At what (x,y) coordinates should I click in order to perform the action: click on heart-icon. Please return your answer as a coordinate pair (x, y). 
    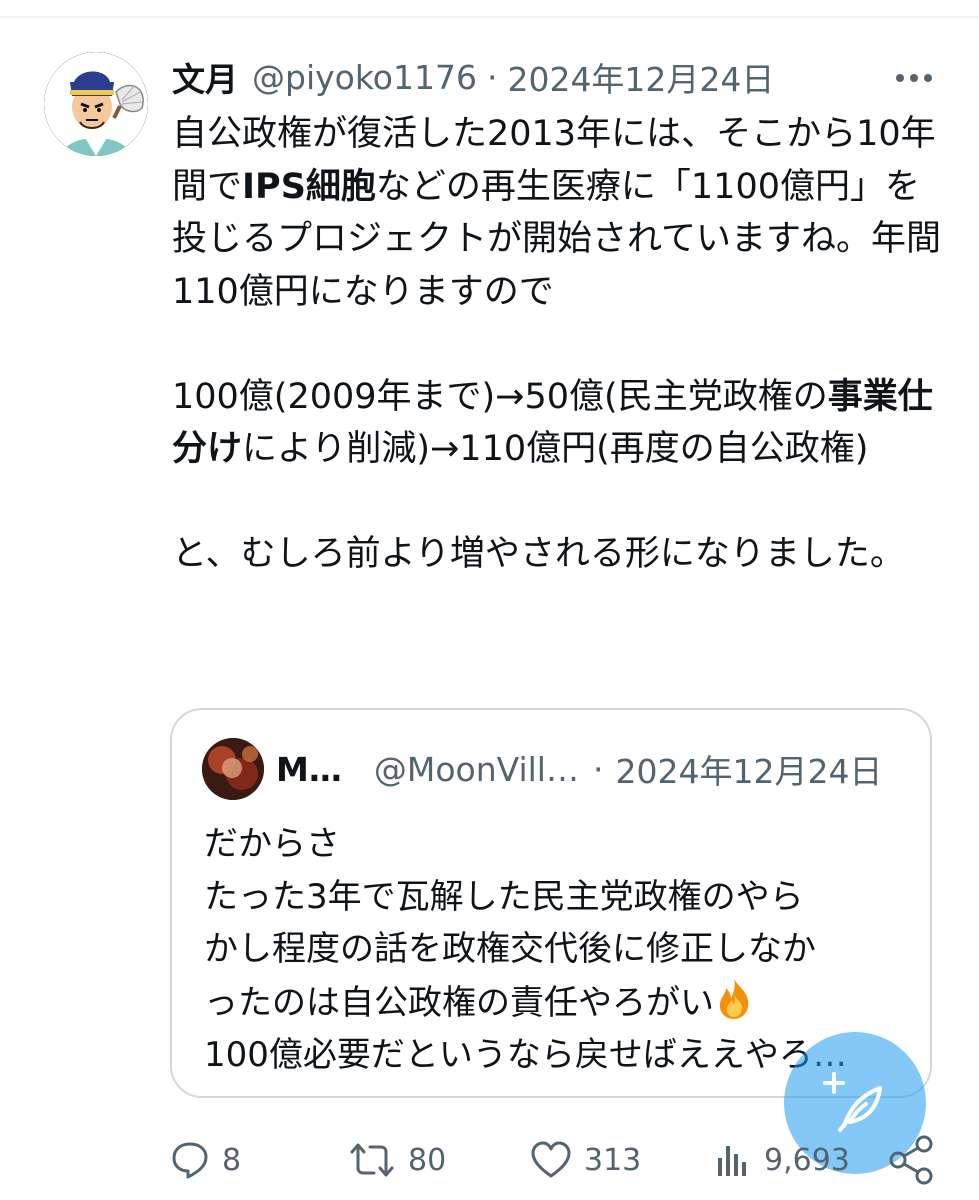
    Looking at the image, I should click on (551, 1159).